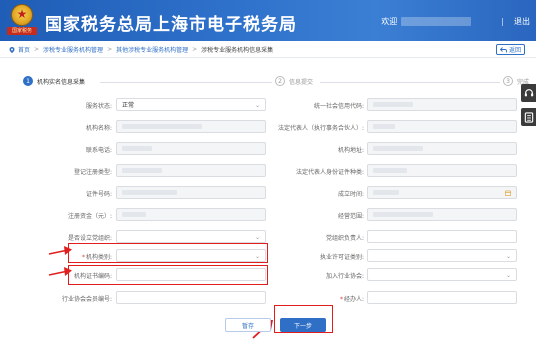 The height and width of the screenshot is (350, 536). What do you see at coordinates (514, 50) in the screenshot?
I see `back-button-label: 返回` at bounding box center [514, 50].